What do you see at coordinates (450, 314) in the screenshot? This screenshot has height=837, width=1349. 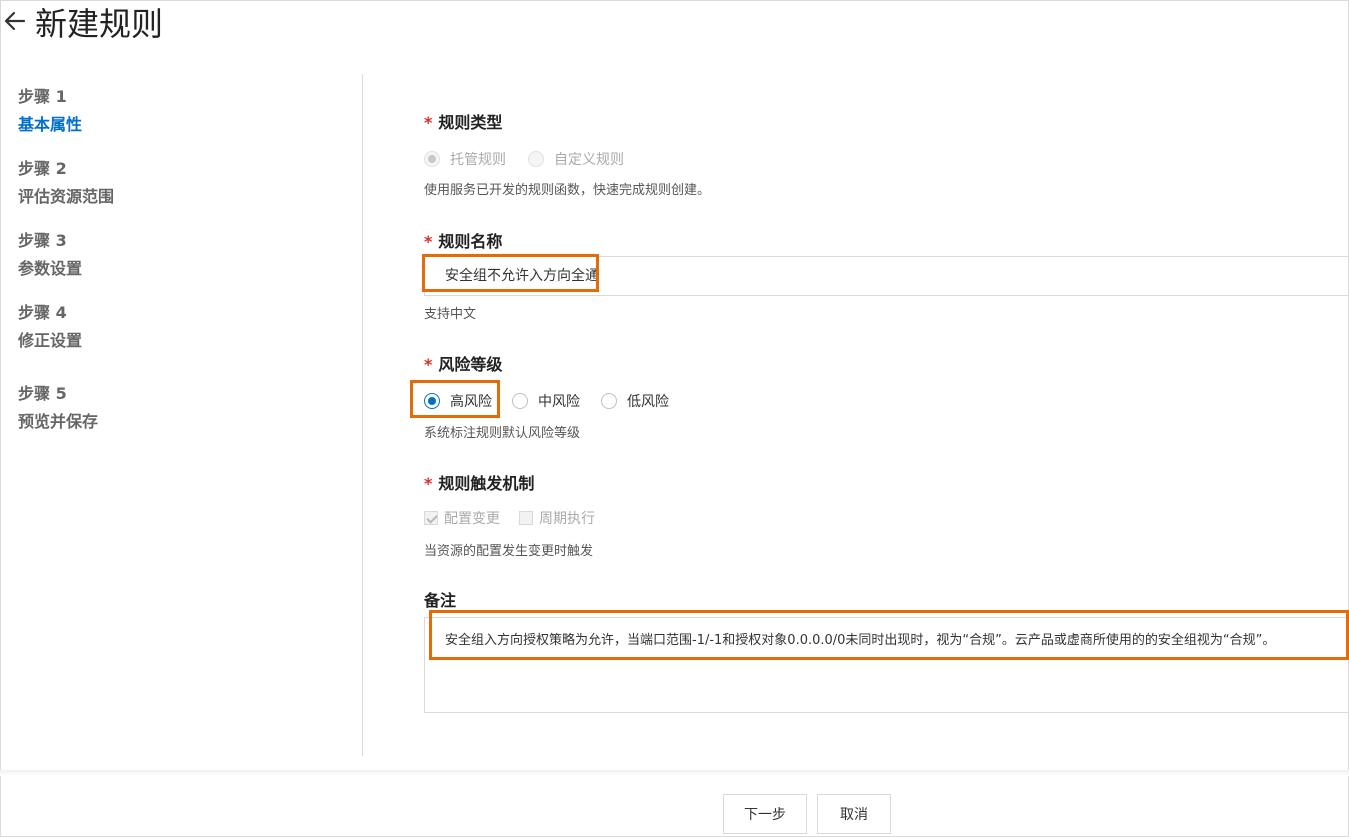 I see `rule-name-hint: 支持中文` at bounding box center [450, 314].